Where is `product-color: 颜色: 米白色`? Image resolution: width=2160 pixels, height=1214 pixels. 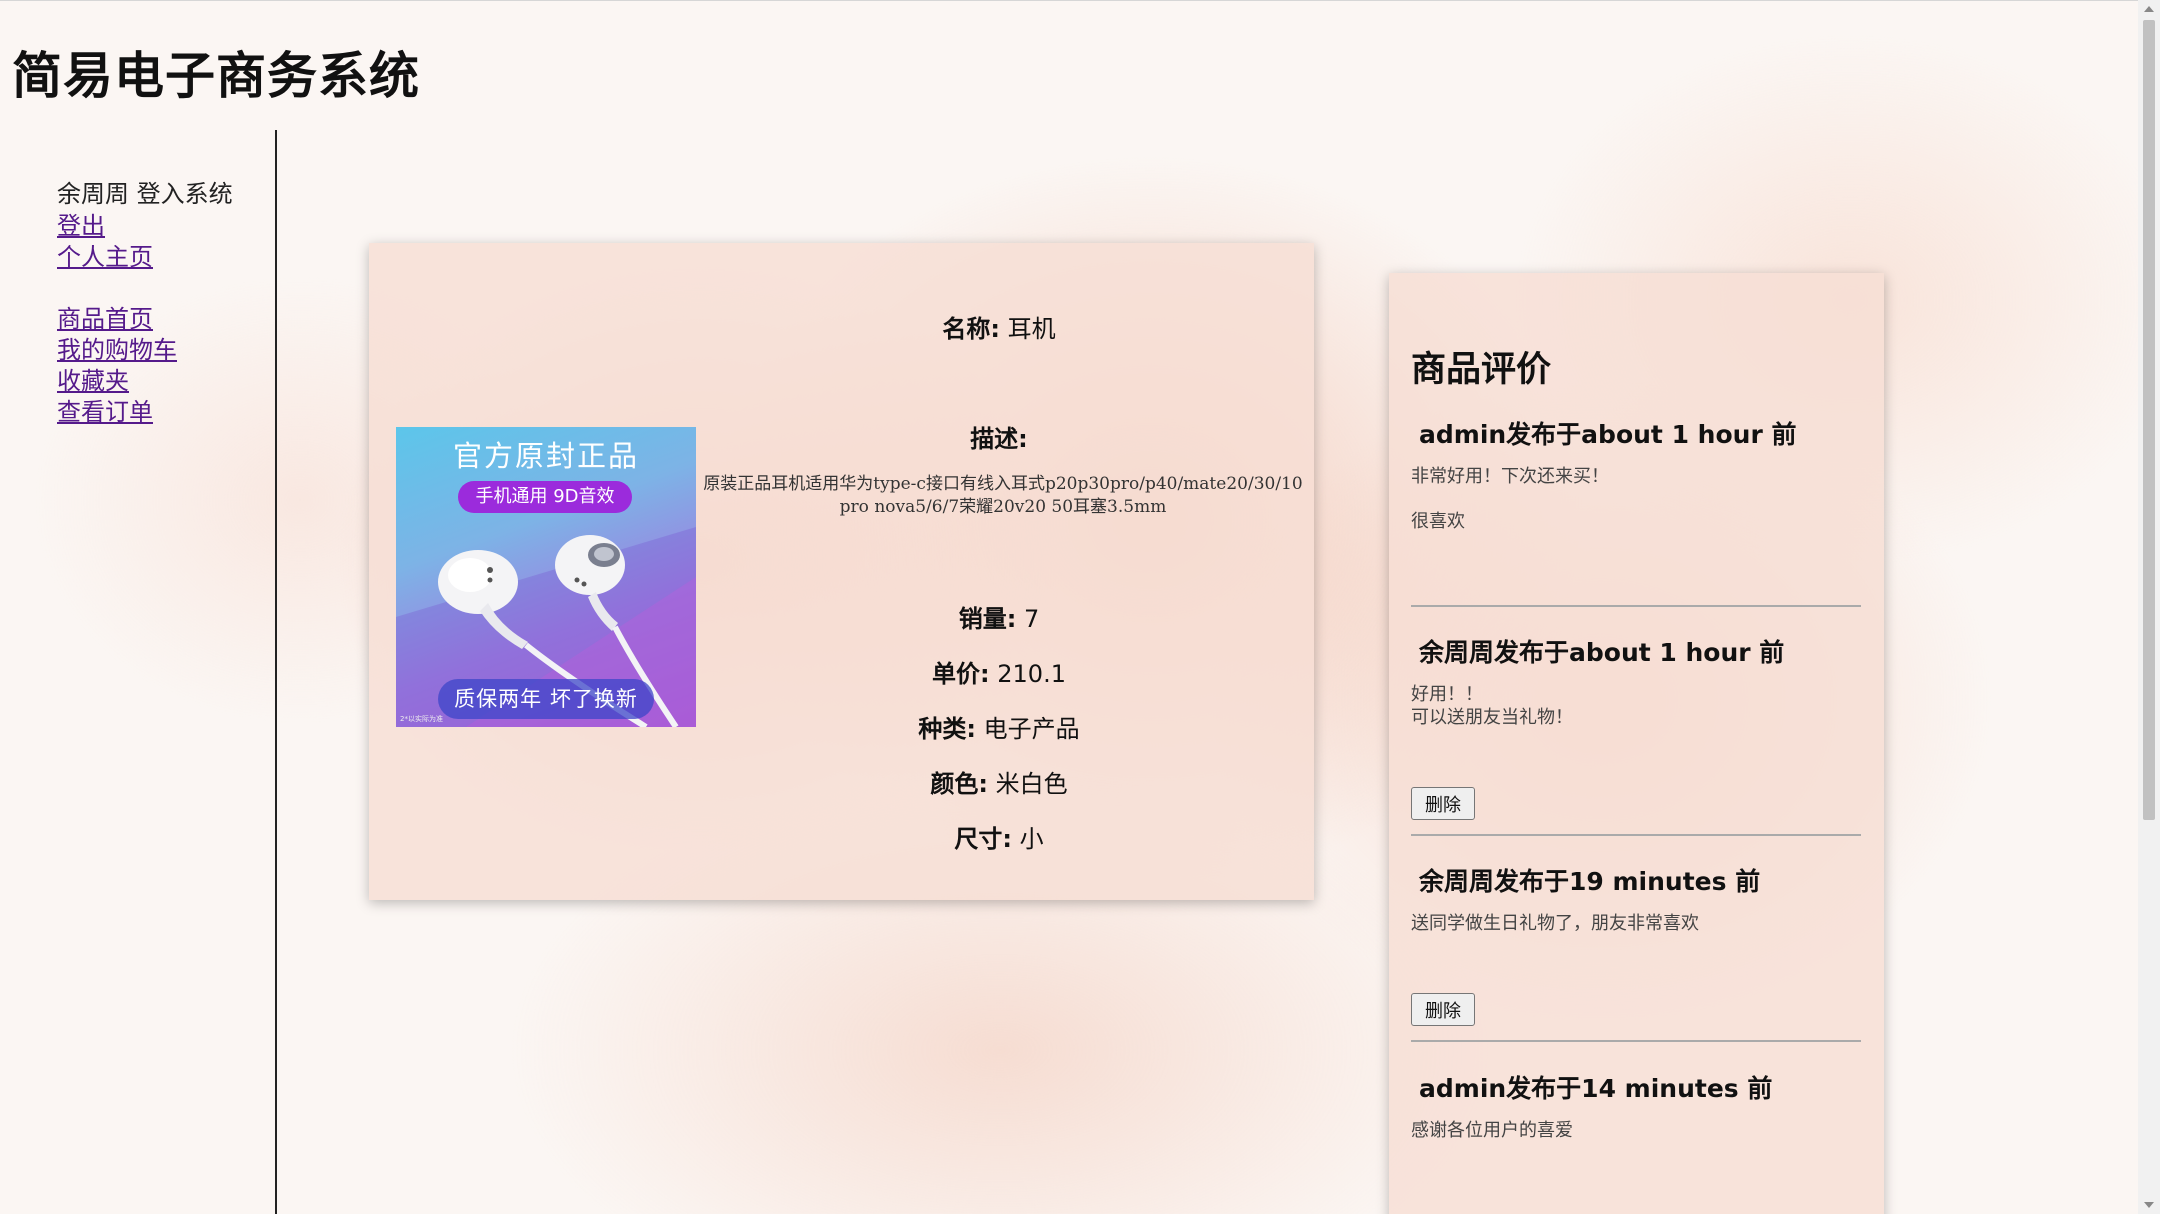 product-color: 颜色: 米白色 is located at coordinates (999, 781).